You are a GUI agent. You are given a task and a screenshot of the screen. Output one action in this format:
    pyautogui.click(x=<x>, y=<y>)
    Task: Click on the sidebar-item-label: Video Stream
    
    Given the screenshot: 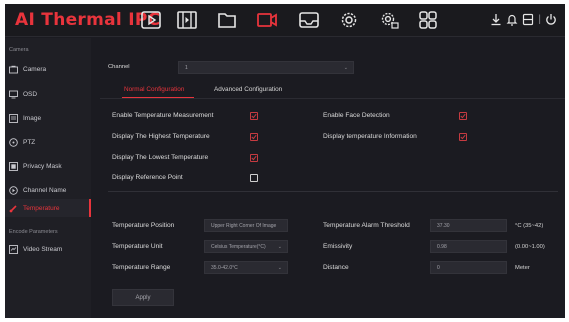 What is the action you would take?
    pyautogui.click(x=43, y=249)
    